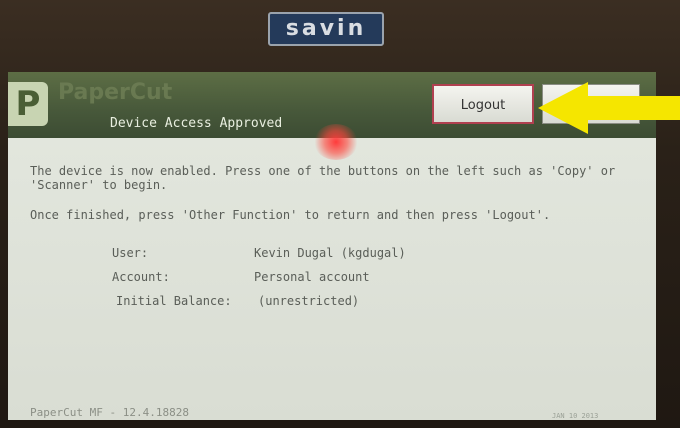 This screenshot has width=680, height=428. Describe the element at coordinates (196, 123) in the screenshot. I see `status-text: Device Access Approved` at that location.